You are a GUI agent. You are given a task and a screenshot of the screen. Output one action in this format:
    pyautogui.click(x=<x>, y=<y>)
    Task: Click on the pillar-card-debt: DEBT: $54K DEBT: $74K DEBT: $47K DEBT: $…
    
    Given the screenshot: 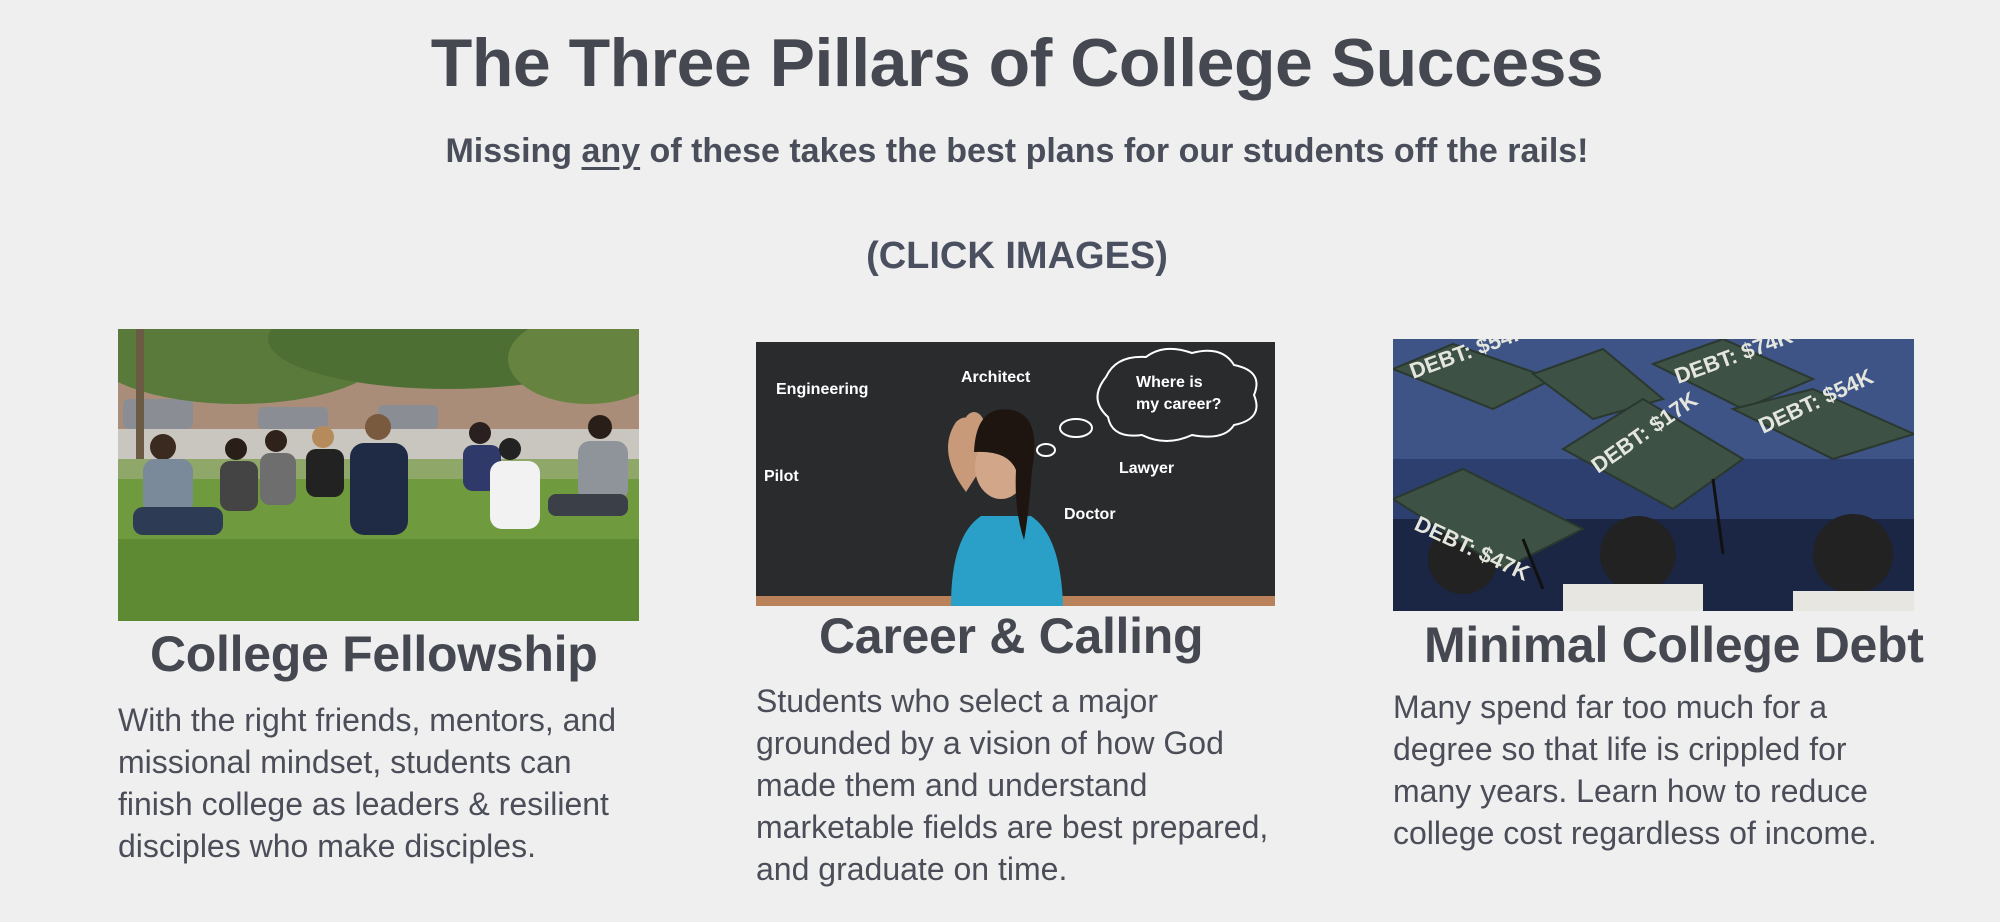 What is the action you would take?
    pyautogui.click(x=1658, y=596)
    